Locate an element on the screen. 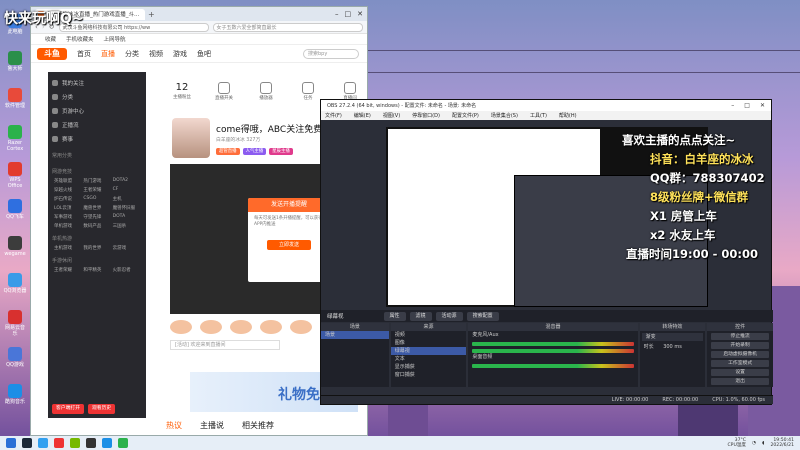  tab-hot: 热议 is located at coordinates (174, 425).